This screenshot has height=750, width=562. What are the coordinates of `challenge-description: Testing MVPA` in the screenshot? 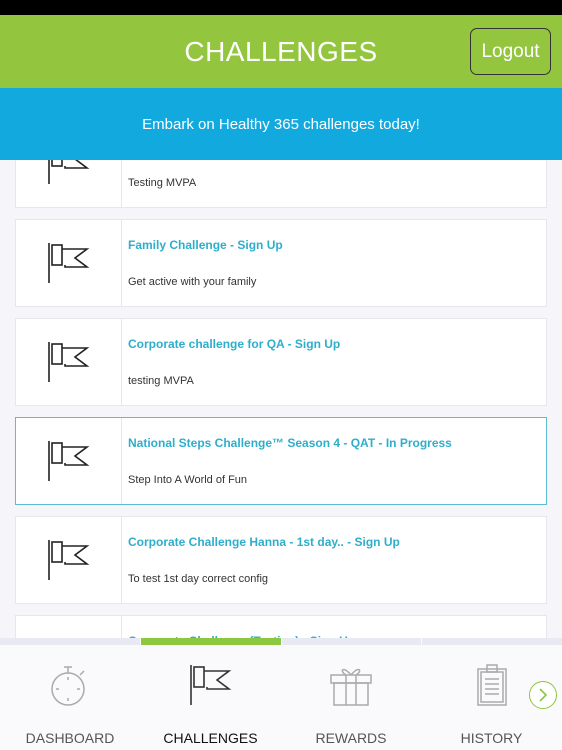 It's located at (162, 183).